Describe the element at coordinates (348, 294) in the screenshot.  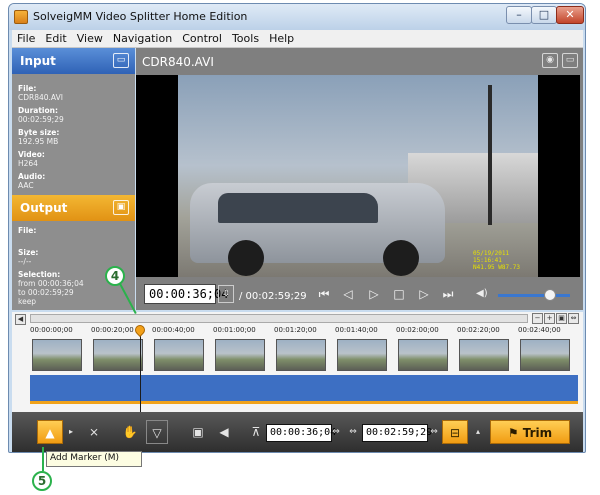
I see `step-back-icon: ◁` at that location.